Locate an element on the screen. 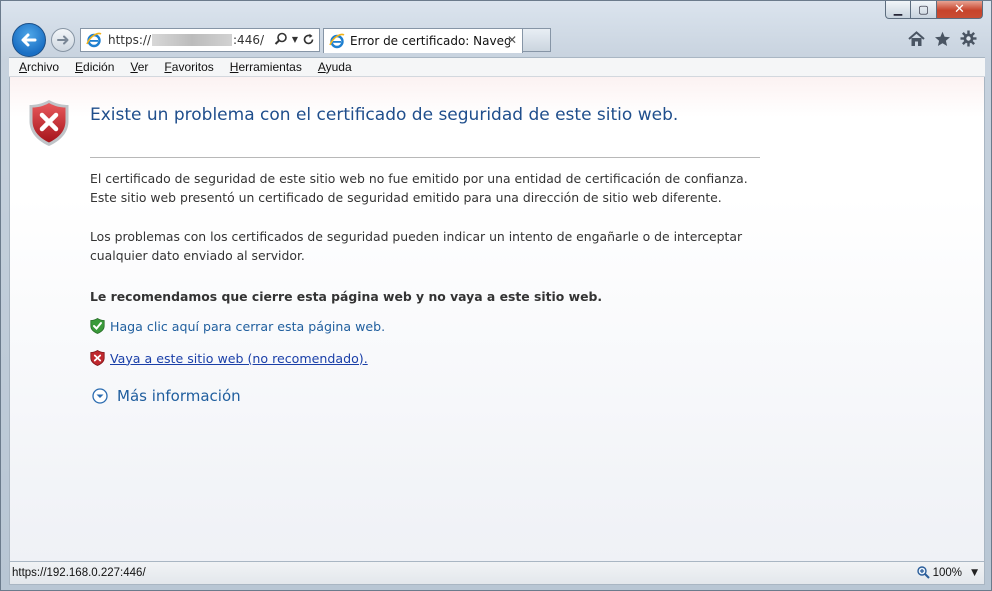 This screenshot has width=992, height=591. more-info-toggle: Más información is located at coordinates (166, 396).